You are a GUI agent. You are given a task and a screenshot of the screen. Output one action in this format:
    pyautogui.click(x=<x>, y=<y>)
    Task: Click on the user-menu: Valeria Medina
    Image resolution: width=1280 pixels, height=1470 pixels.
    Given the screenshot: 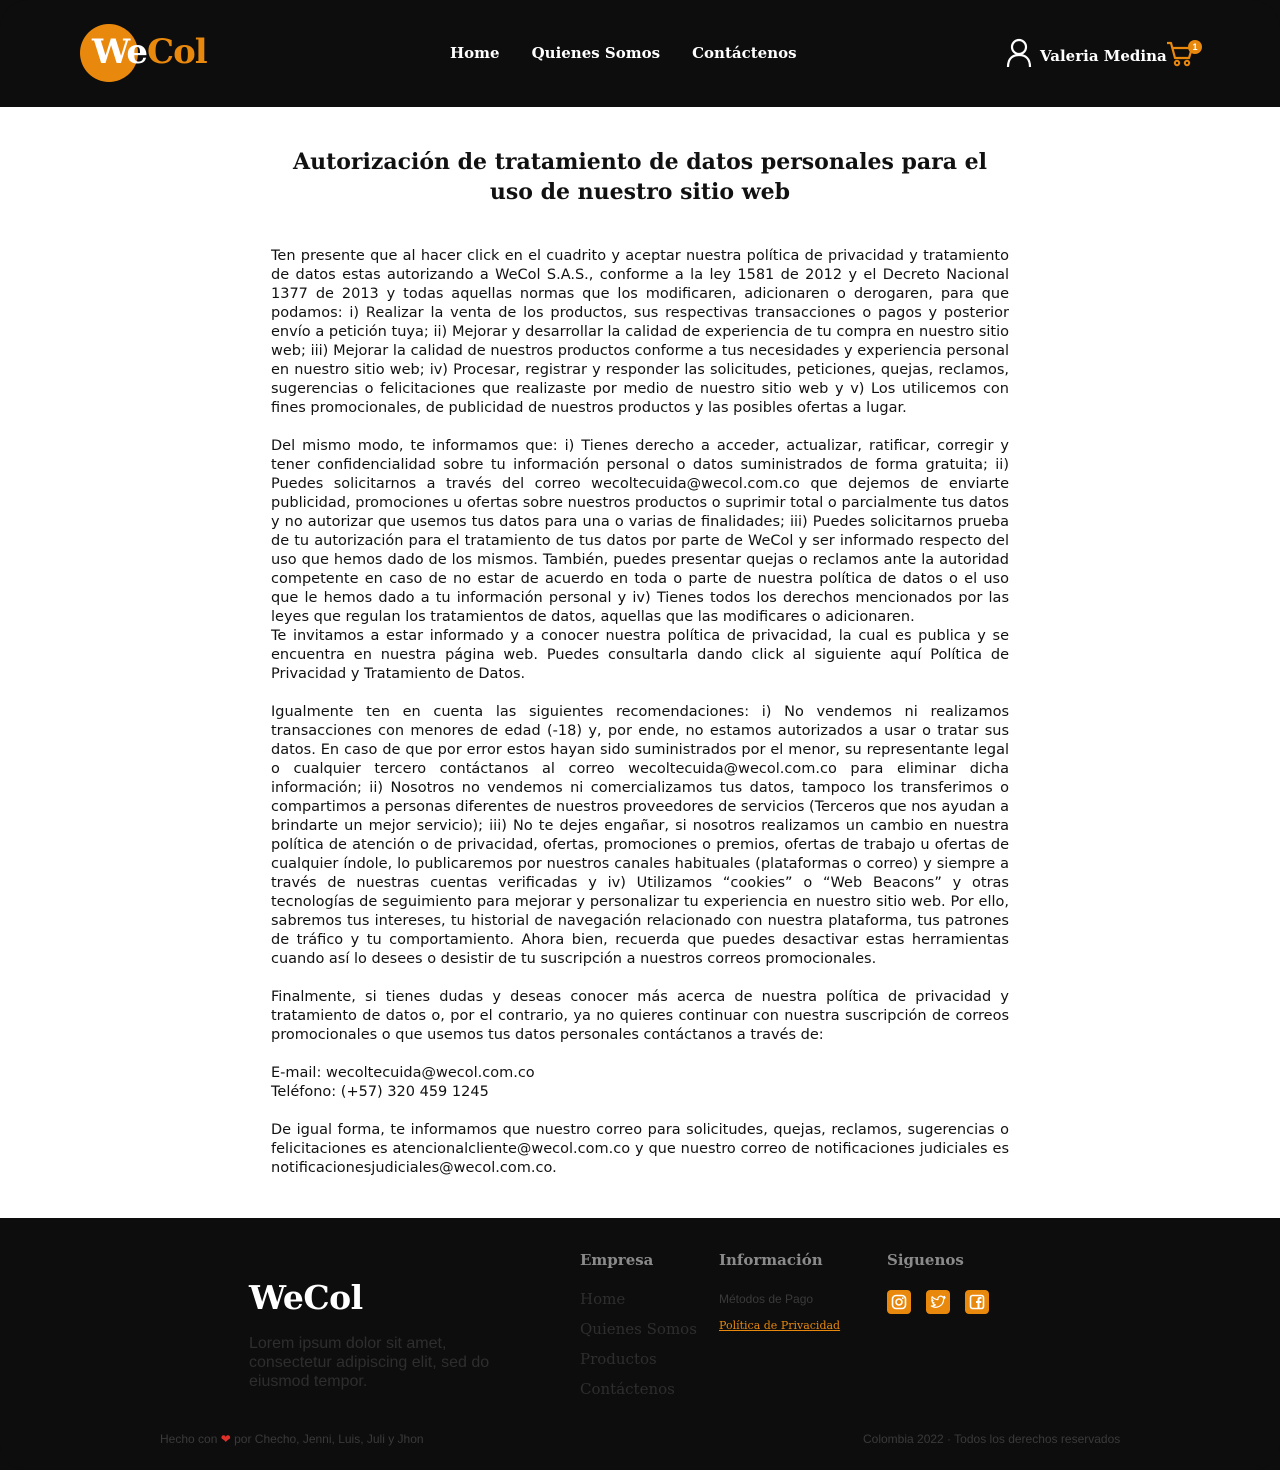 What is the action you would take?
    pyautogui.click(x=1086, y=55)
    